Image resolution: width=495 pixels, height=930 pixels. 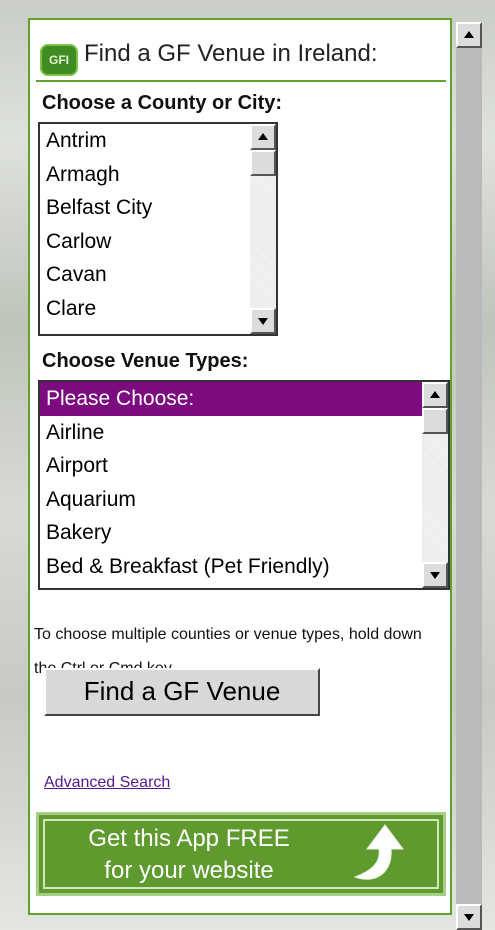 What do you see at coordinates (107, 783) in the screenshot?
I see `advanced-search-link: Advanced Search` at bounding box center [107, 783].